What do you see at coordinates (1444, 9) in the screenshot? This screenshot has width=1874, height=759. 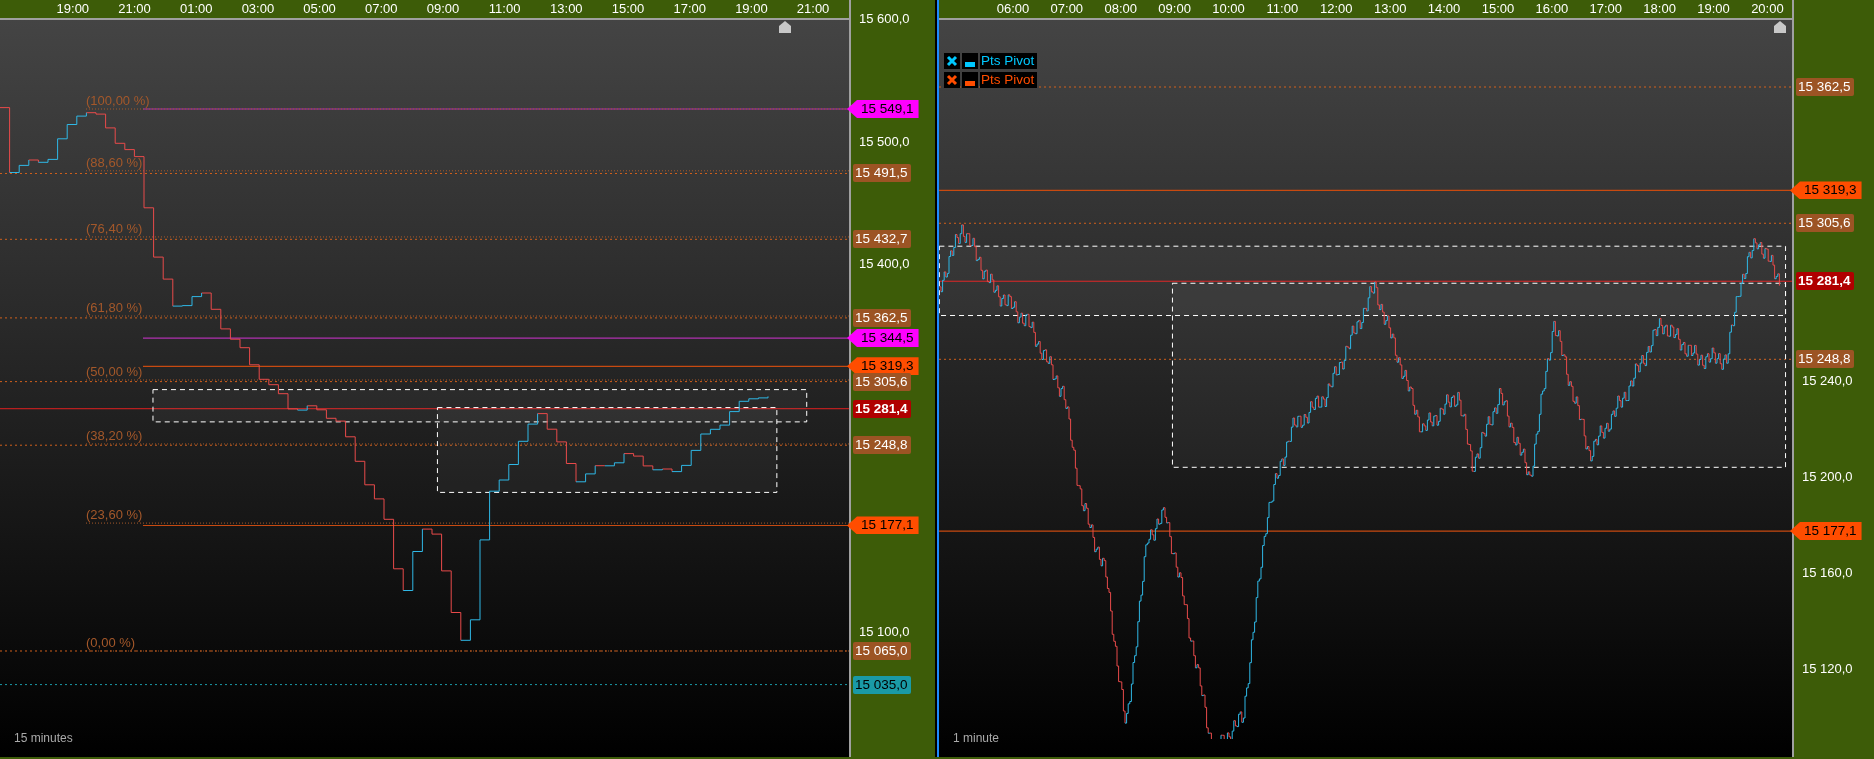 I see `time-label: 14:00` at bounding box center [1444, 9].